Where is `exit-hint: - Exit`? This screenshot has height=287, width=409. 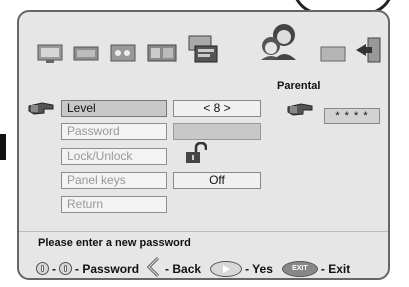
exit-hint: - Exit is located at coordinates (335, 268).